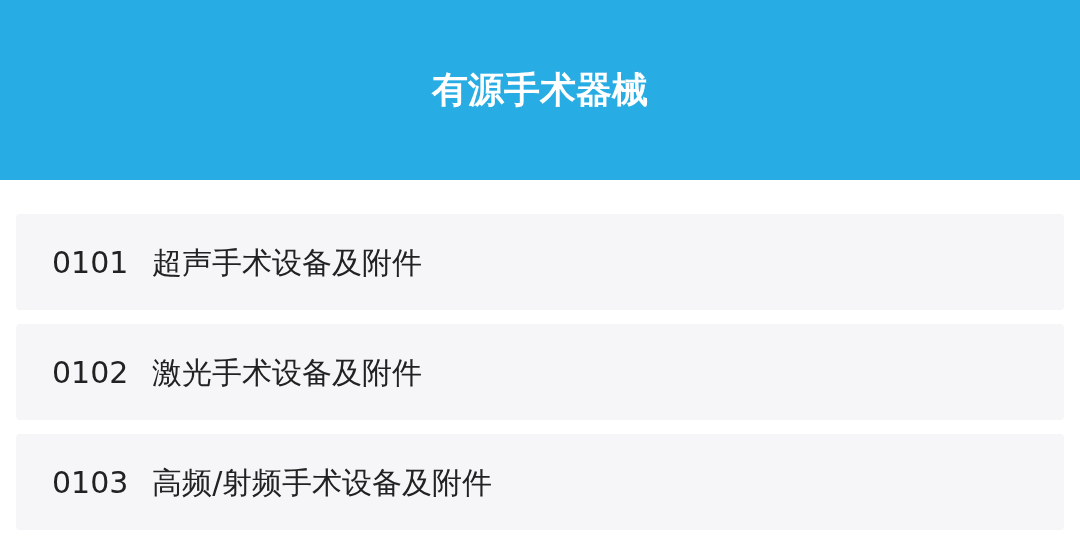  I want to click on category-name: 超声手术设备及附件, so click(287, 262).